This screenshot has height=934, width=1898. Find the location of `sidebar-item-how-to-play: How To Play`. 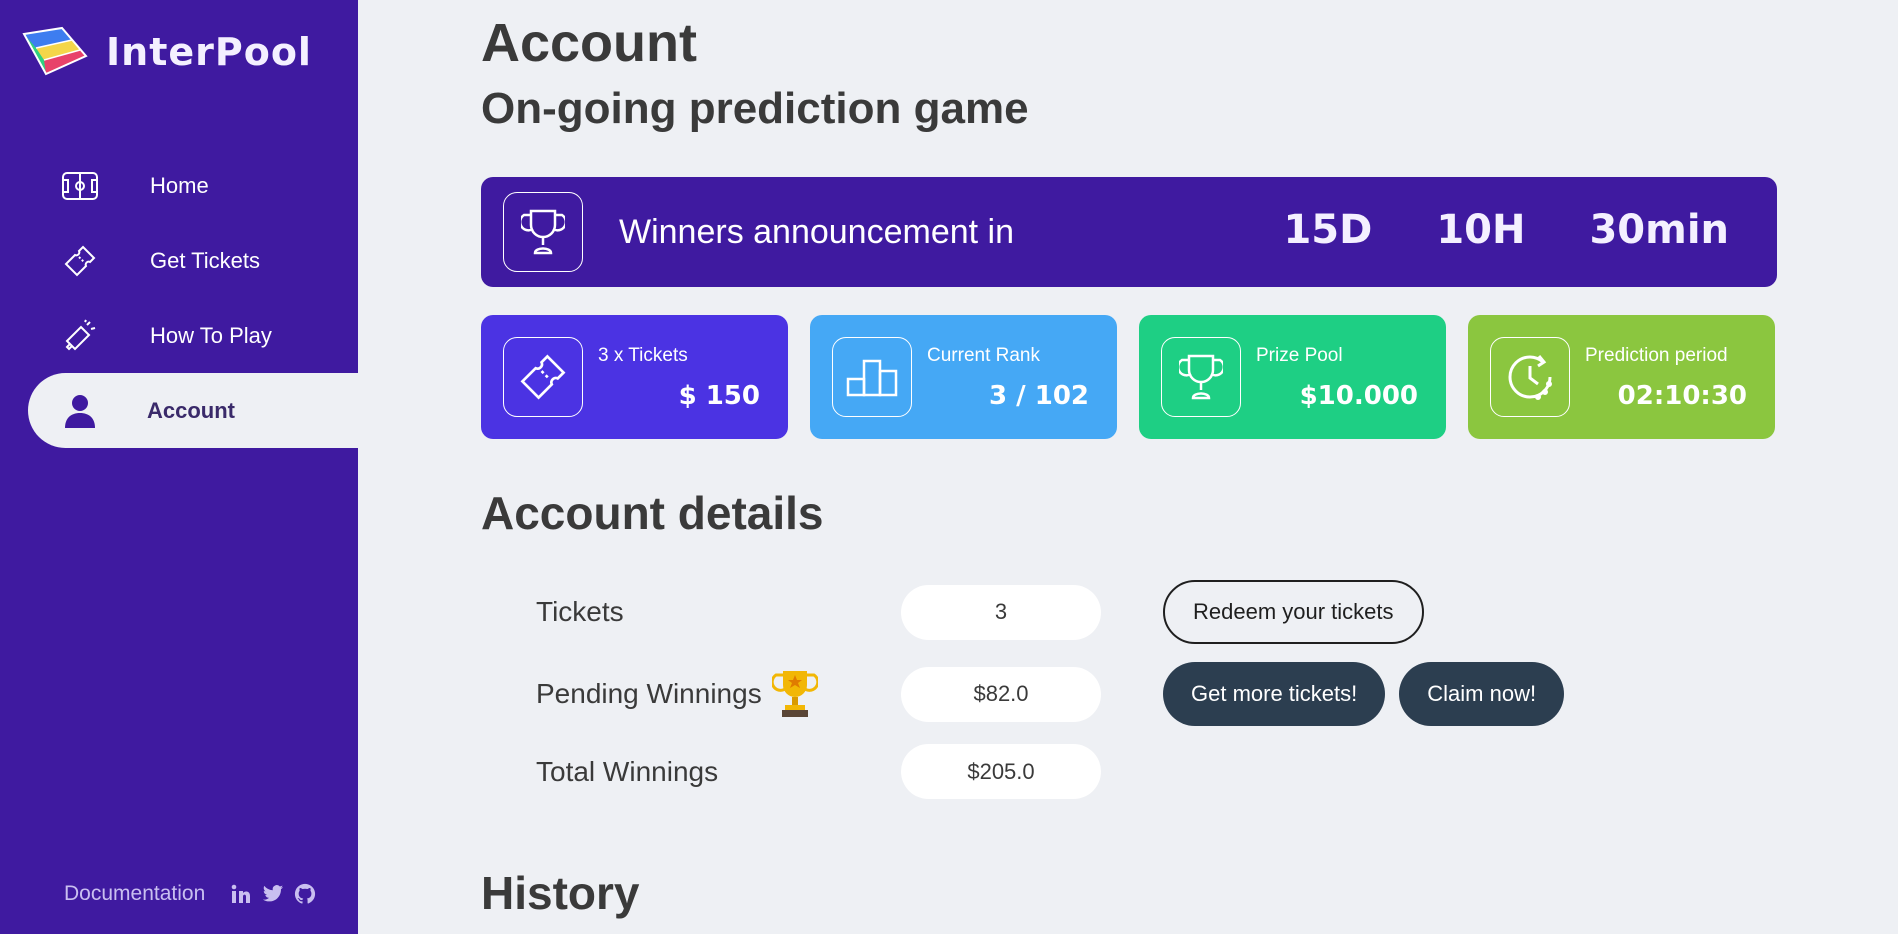

sidebar-item-how-to-play: How To Play is located at coordinates (193, 335).